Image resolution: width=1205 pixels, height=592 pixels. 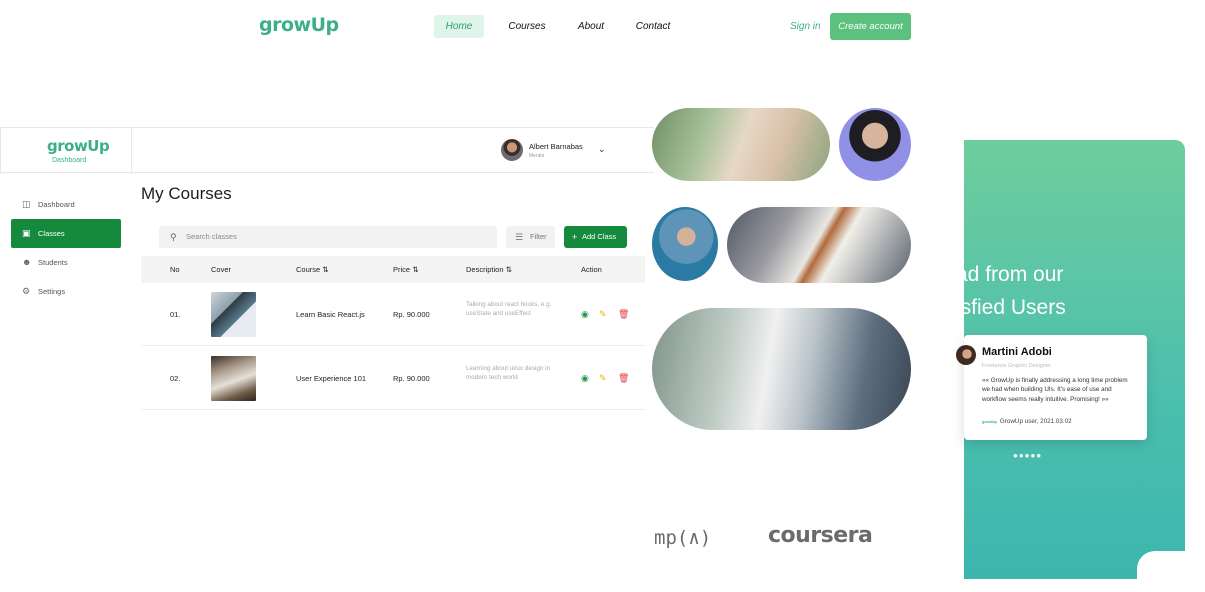 What do you see at coordinates (602, 149) in the screenshot?
I see `chevron-down-icon: ⌄` at bounding box center [602, 149].